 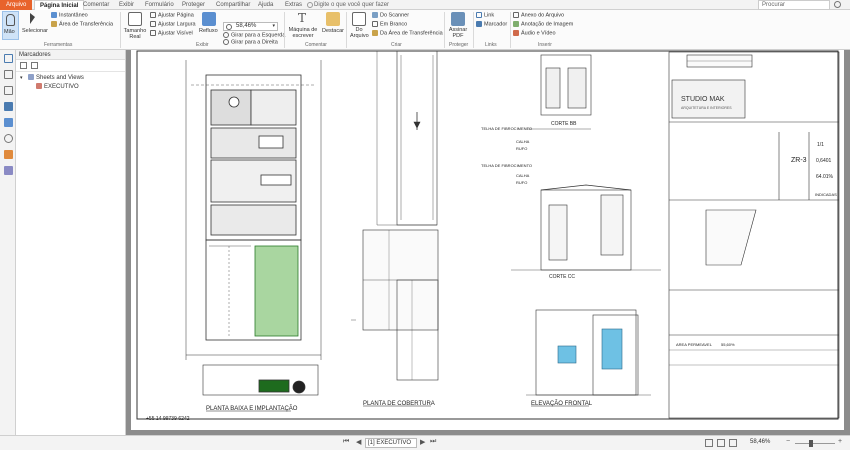 I want to click on media-label: Áudio e Vídeo, so click(x=538, y=33).